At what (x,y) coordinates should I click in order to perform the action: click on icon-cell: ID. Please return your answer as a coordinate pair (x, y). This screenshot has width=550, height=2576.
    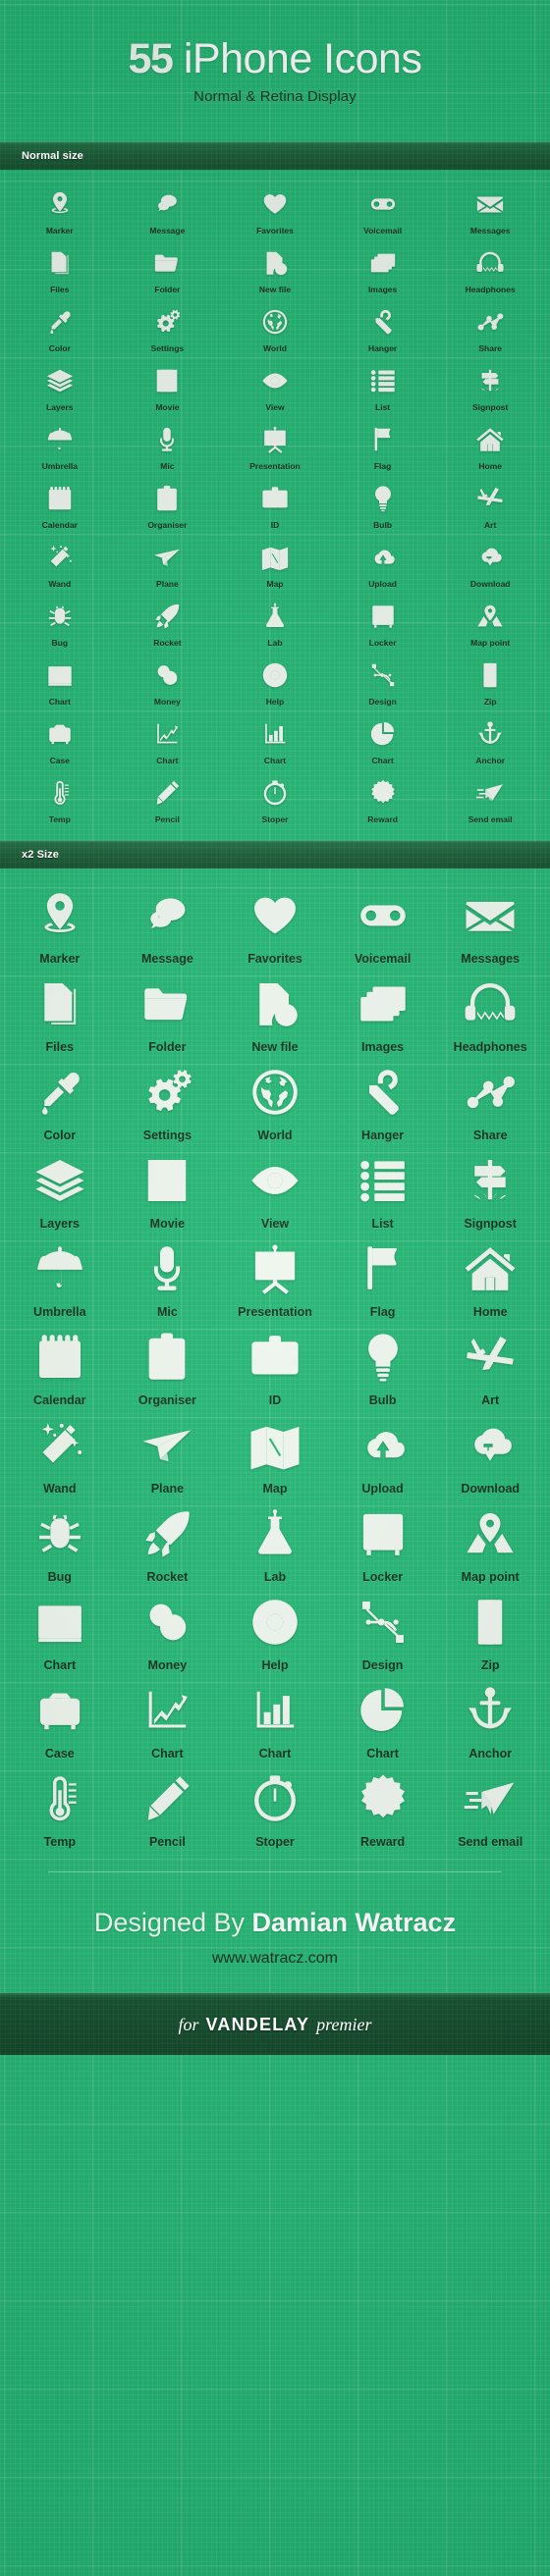
    Looking at the image, I should click on (275, 507).